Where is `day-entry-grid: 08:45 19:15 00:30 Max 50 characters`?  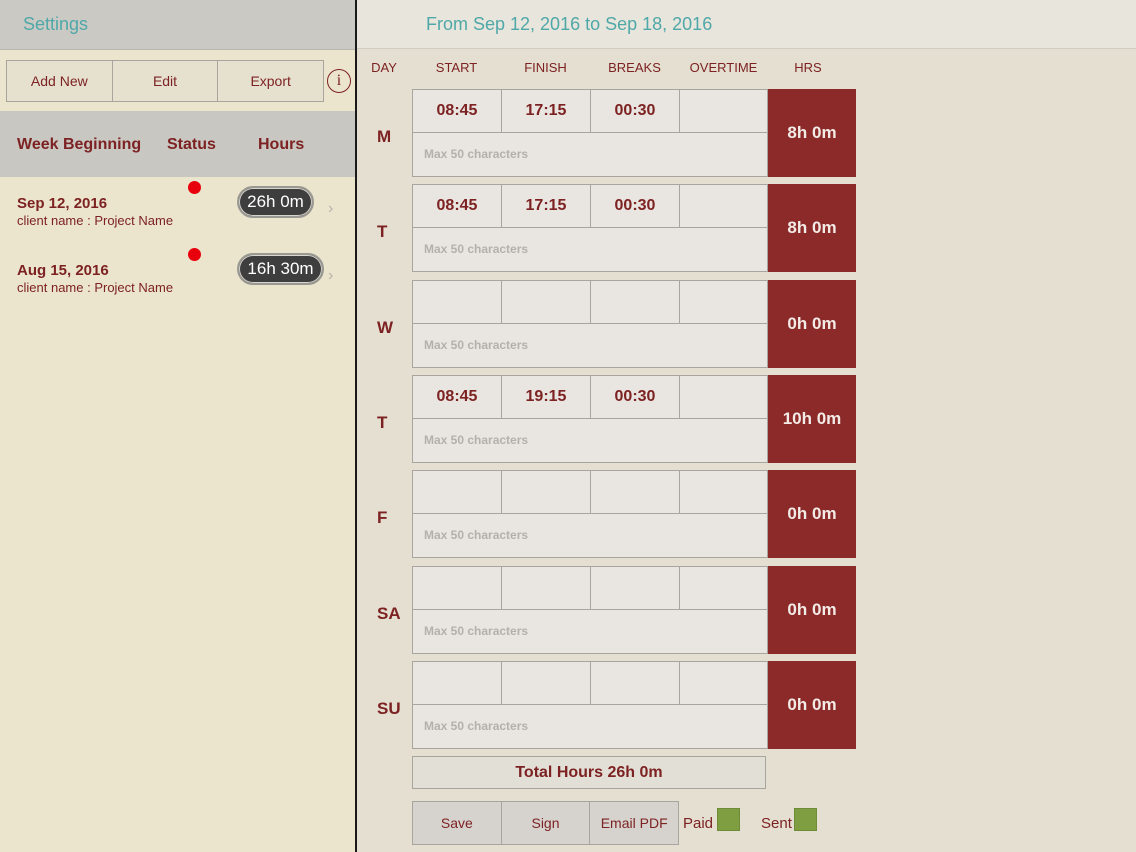 day-entry-grid: 08:45 19:15 00:30 Max 50 characters is located at coordinates (590, 419).